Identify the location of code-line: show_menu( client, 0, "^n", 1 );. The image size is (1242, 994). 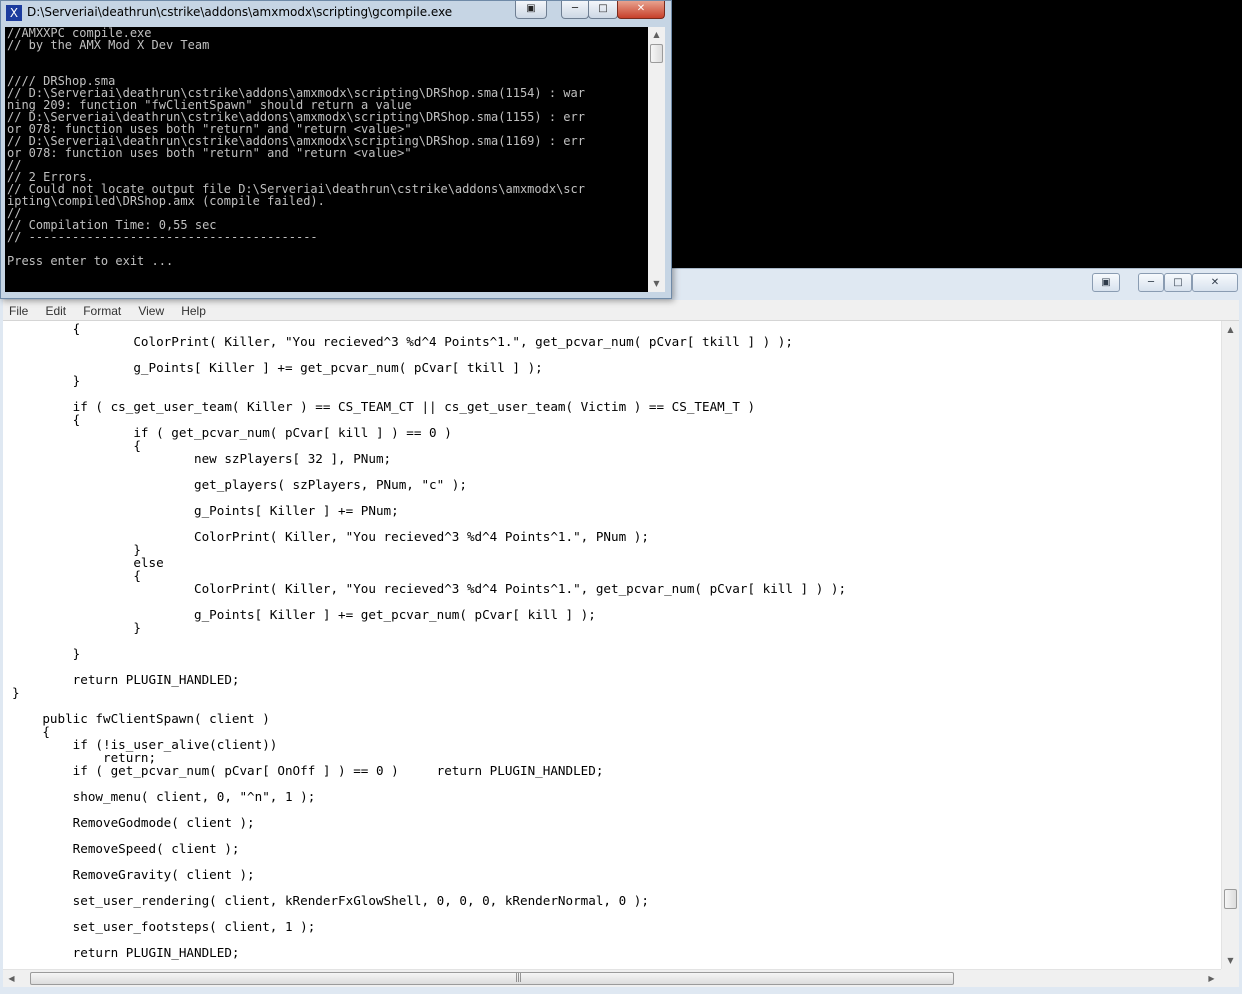
(164, 796).